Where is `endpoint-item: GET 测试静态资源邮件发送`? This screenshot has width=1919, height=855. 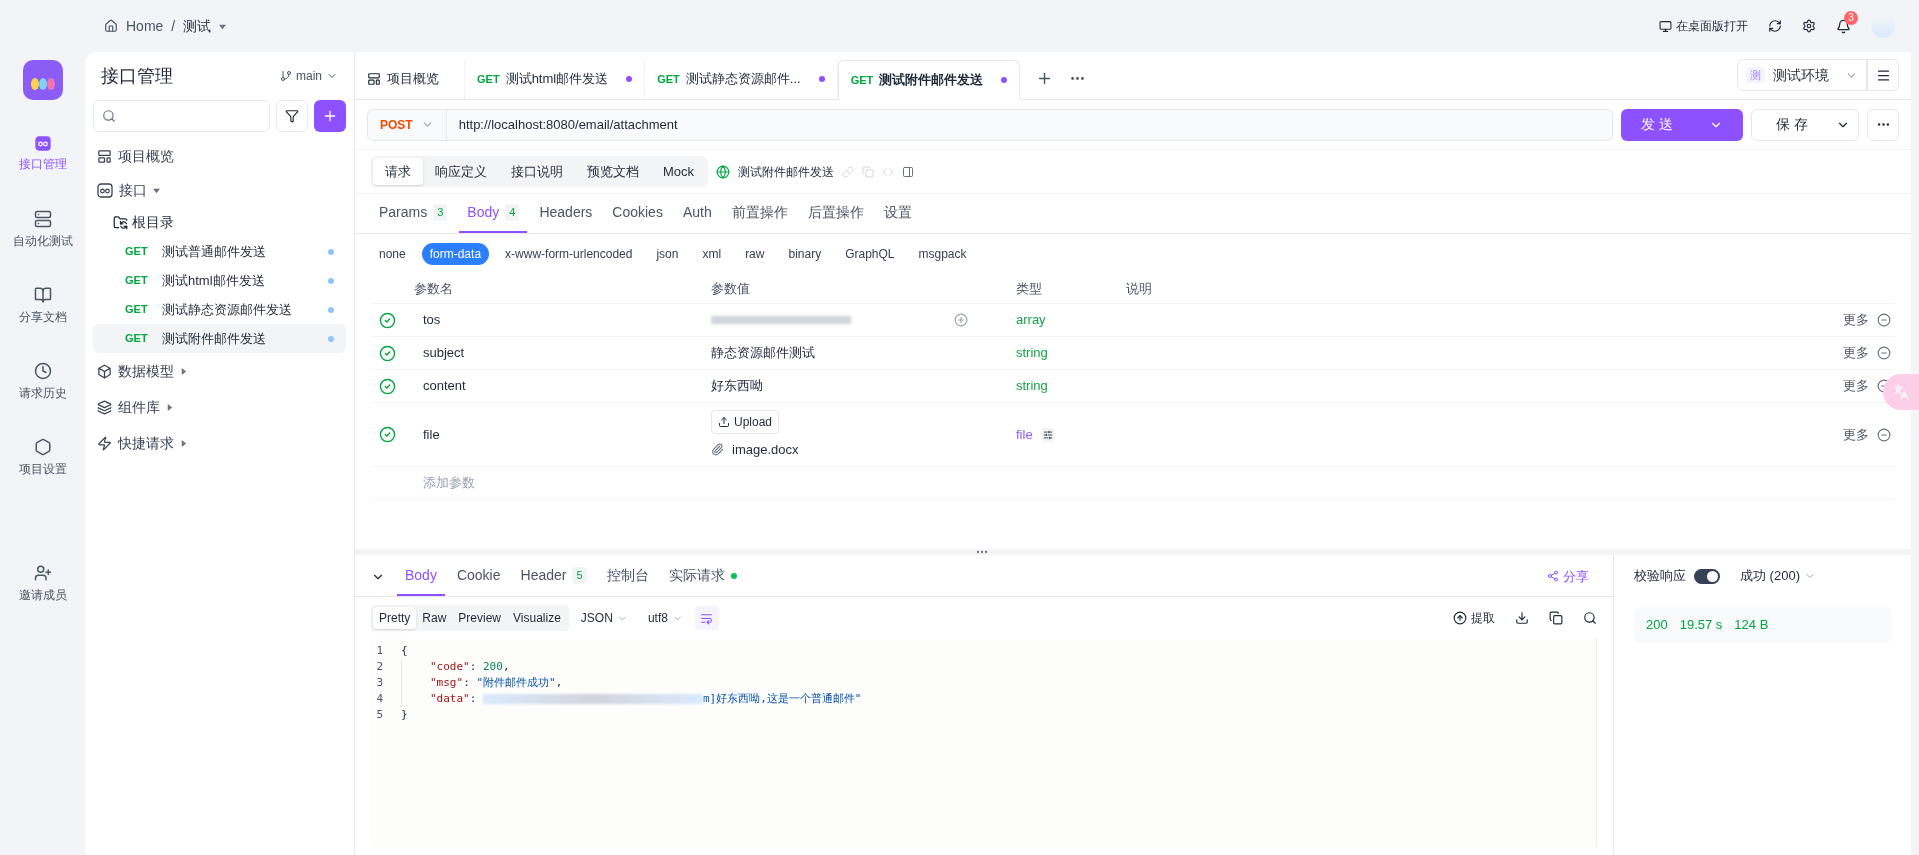
endpoint-item: GET 测试静态资源邮件发送 is located at coordinates (219, 309).